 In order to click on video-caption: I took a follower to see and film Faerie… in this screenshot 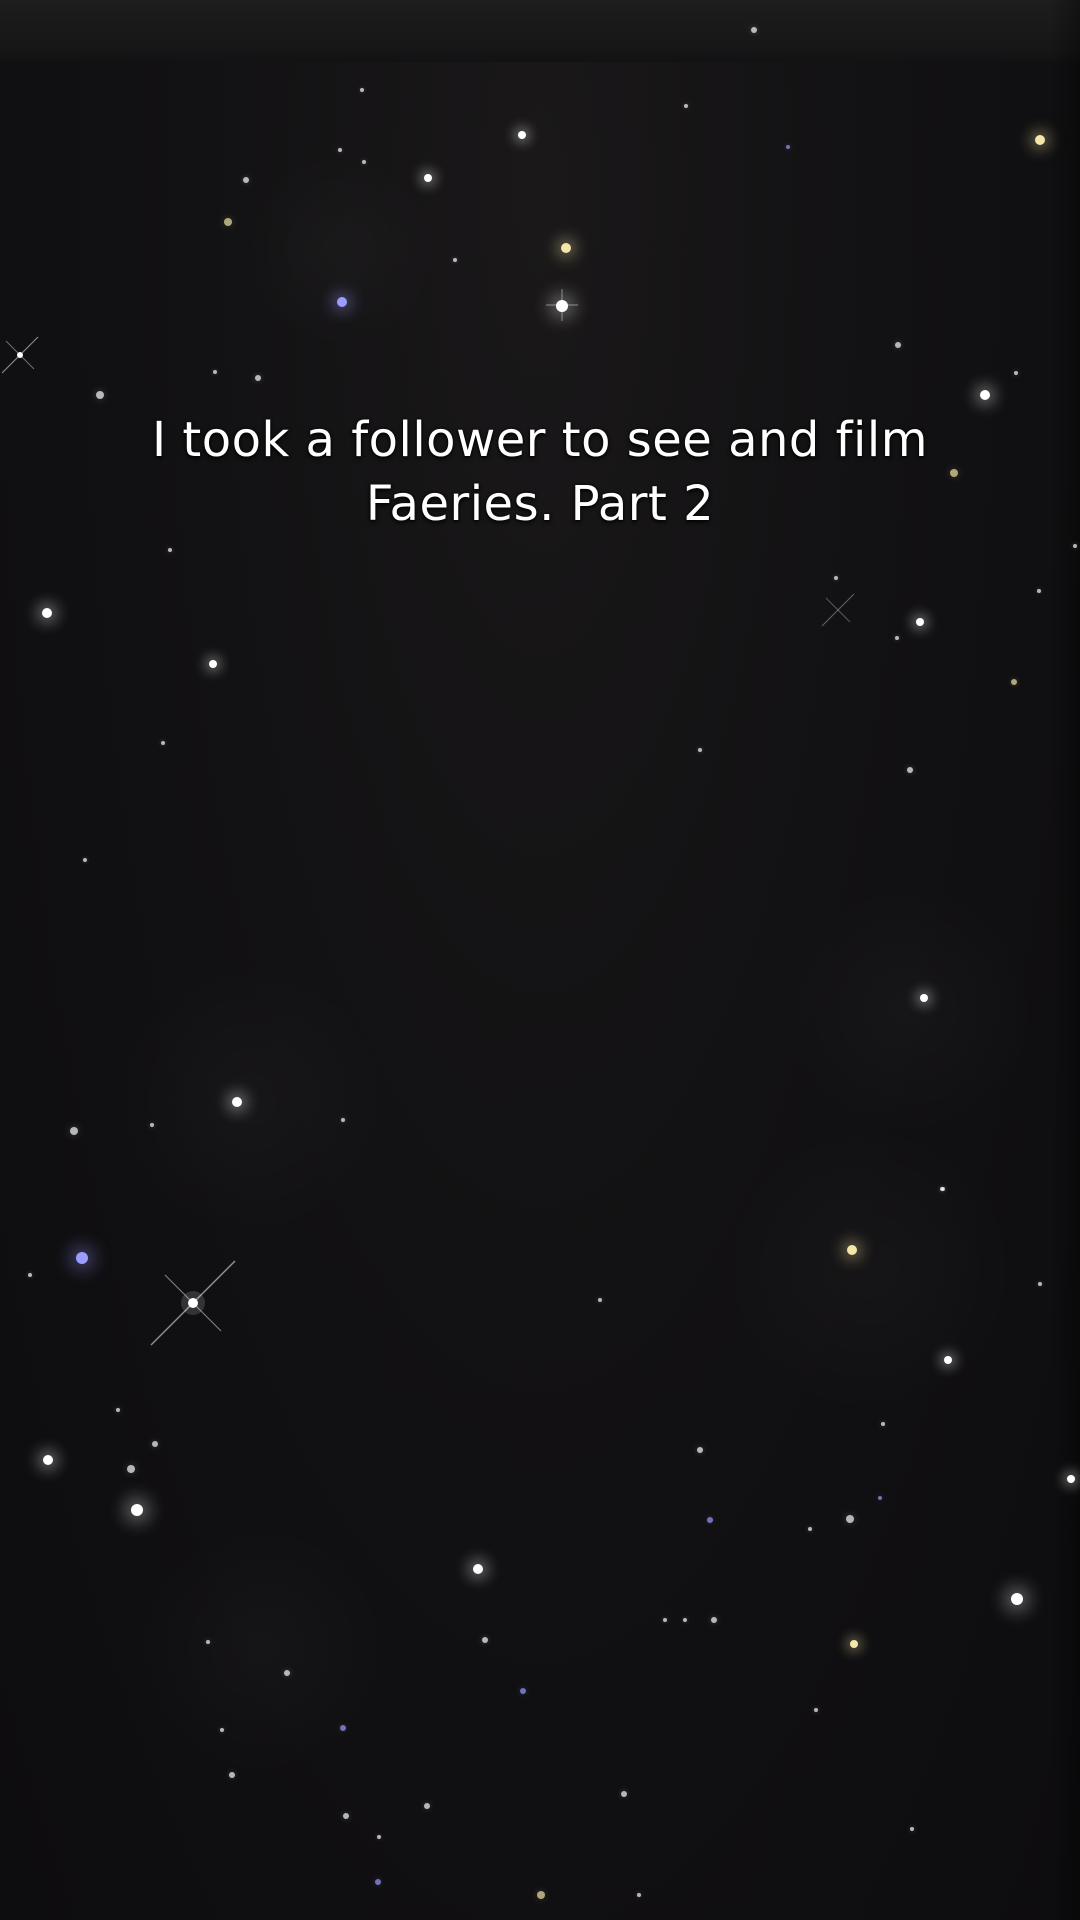, I will do `click(540, 472)`.